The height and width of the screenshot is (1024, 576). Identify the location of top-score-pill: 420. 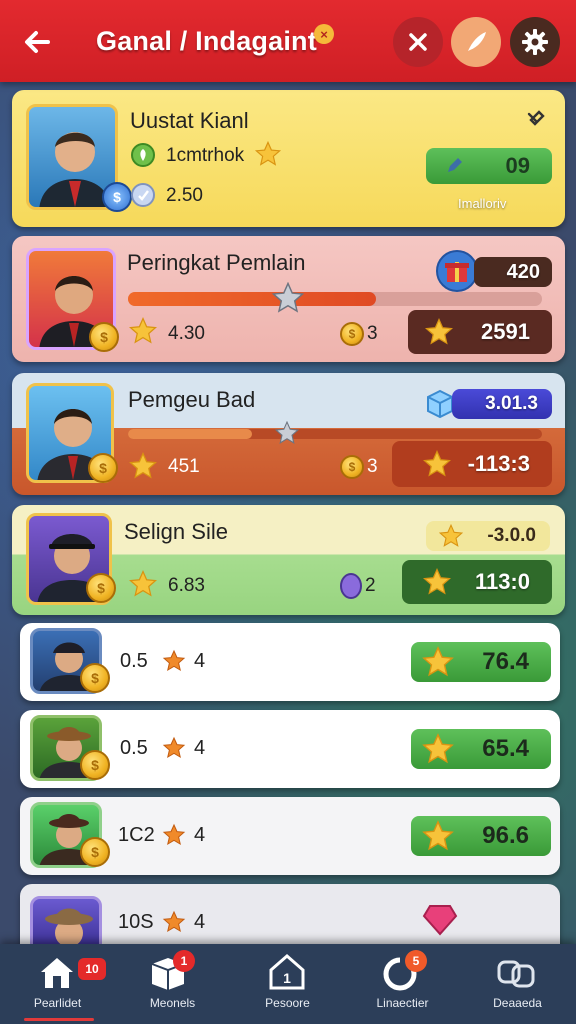
(513, 272).